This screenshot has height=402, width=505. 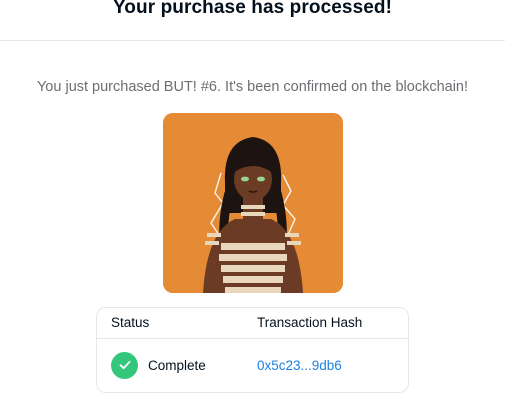 What do you see at coordinates (177, 365) in the screenshot?
I see `status-text: Complete` at bounding box center [177, 365].